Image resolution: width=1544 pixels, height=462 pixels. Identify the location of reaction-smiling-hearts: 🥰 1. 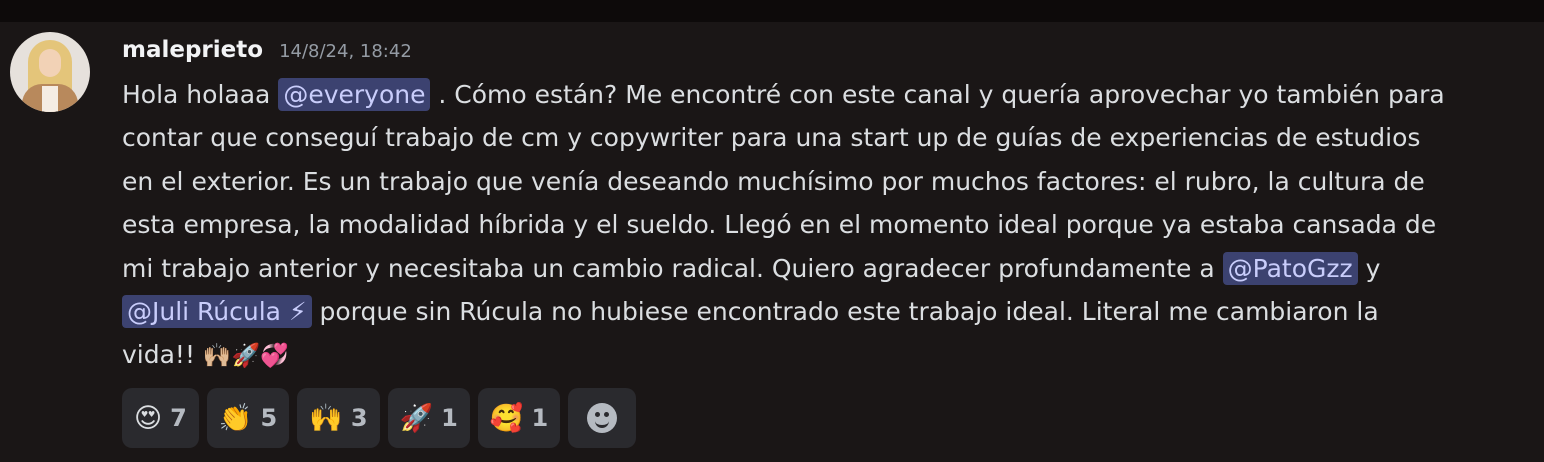
(519, 418).